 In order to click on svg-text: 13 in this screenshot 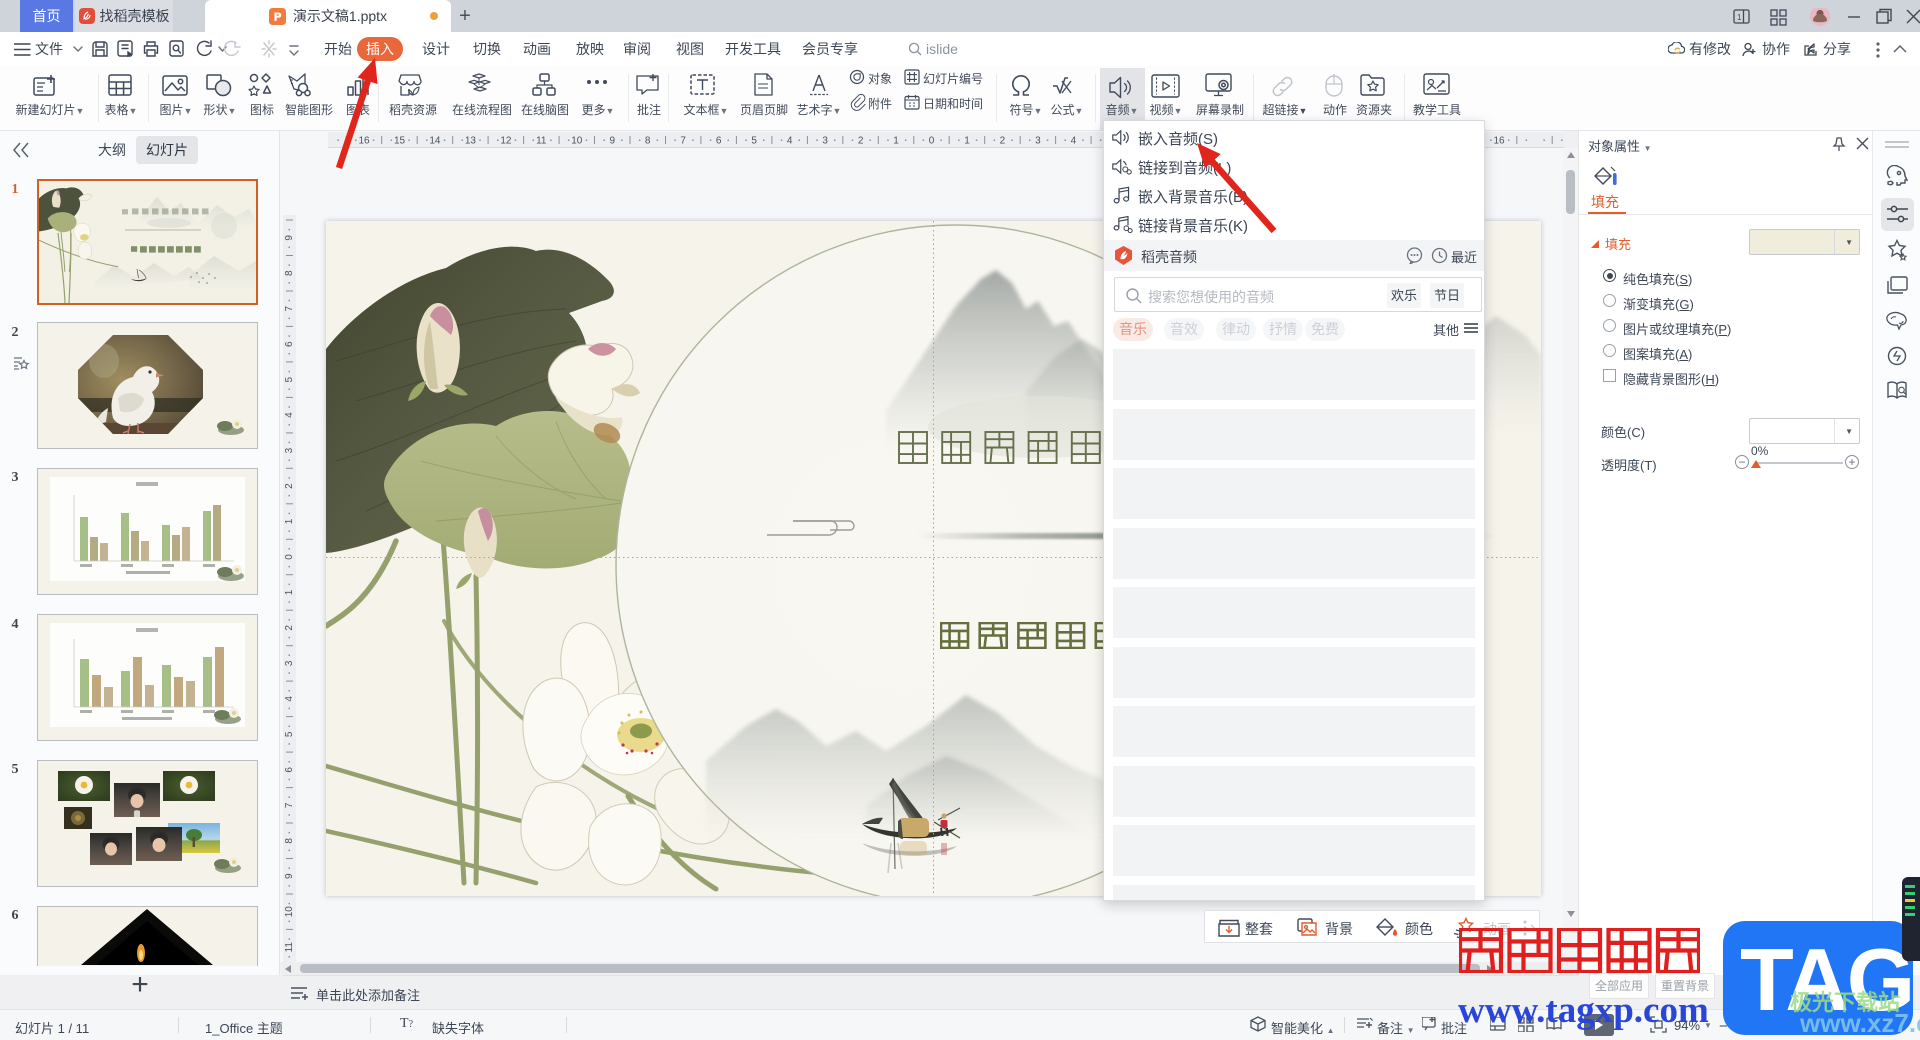, I will do `click(471, 141)`.